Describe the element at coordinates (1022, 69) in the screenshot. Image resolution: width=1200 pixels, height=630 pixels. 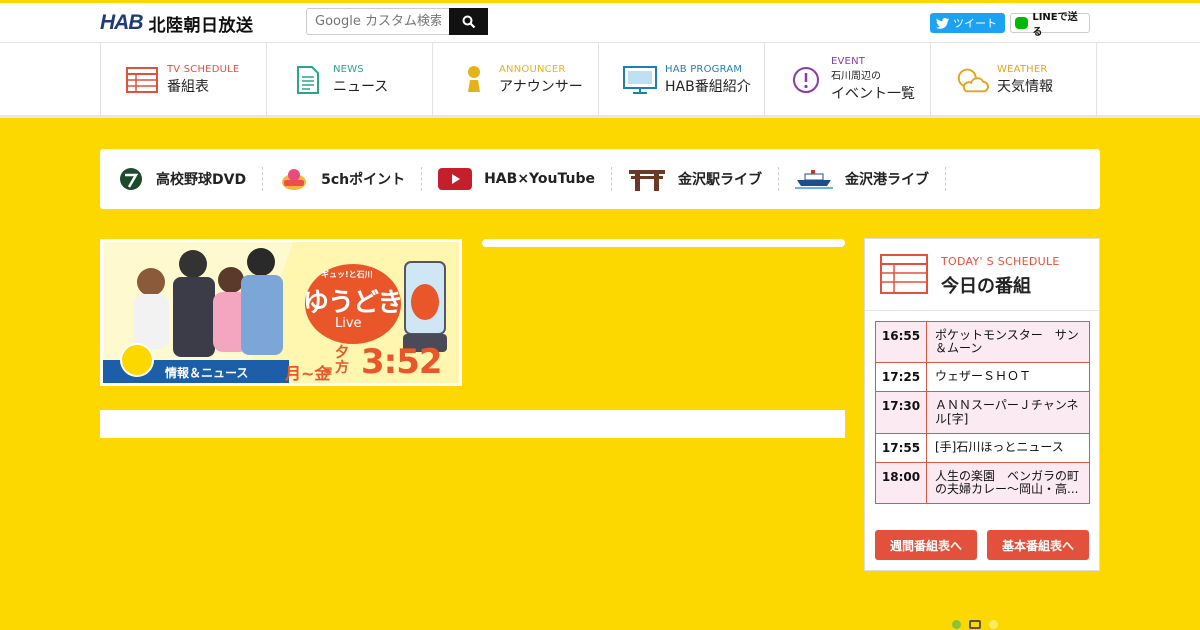
I see `nav-en-label: WEATHER` at that location.